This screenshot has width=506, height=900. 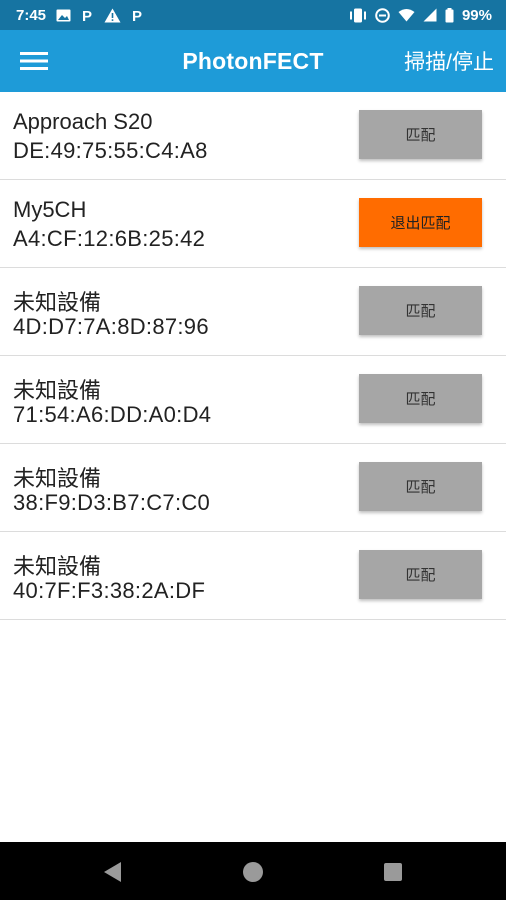 What do you see at coordinates (83, 121) in the screenshot?
I see `device-name: Approach S20` at bounding box center [83, 121].